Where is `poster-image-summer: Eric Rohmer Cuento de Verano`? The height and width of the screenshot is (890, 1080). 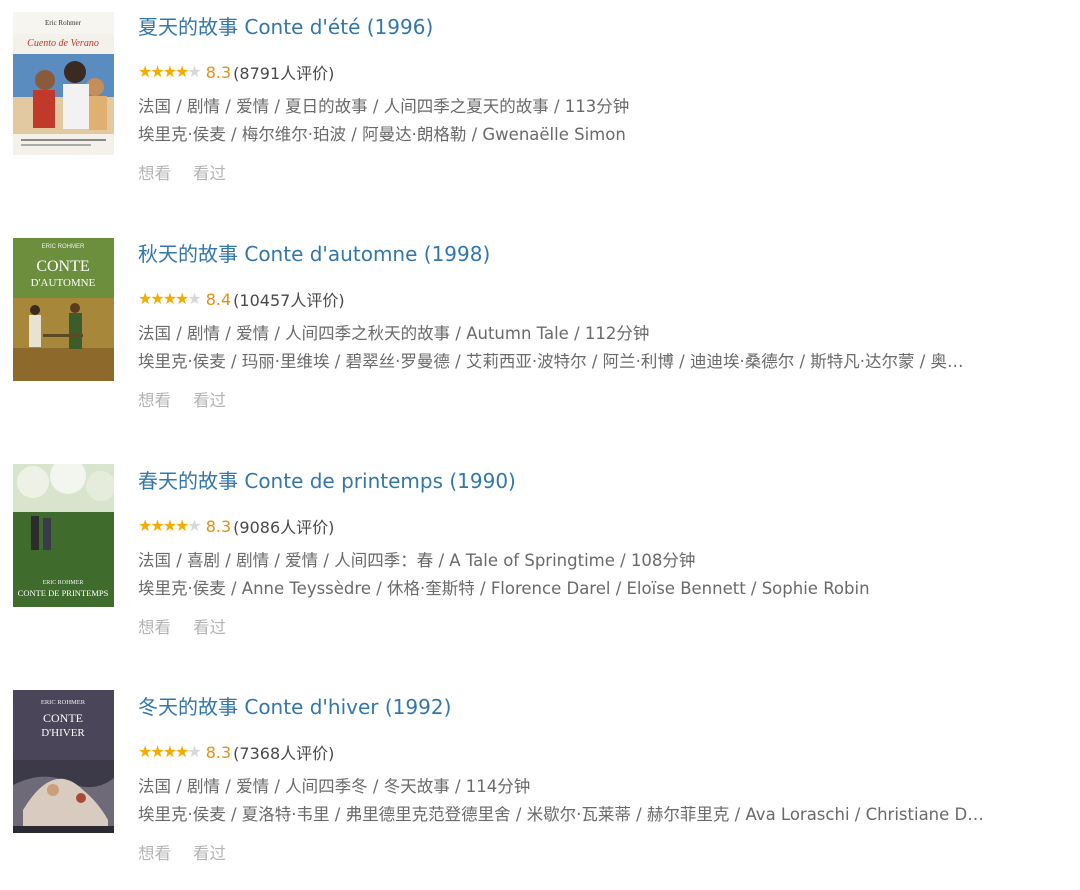
poster-image-summer: Eric Rohmer Cuento de Verano is located at coordinates (63, 83).